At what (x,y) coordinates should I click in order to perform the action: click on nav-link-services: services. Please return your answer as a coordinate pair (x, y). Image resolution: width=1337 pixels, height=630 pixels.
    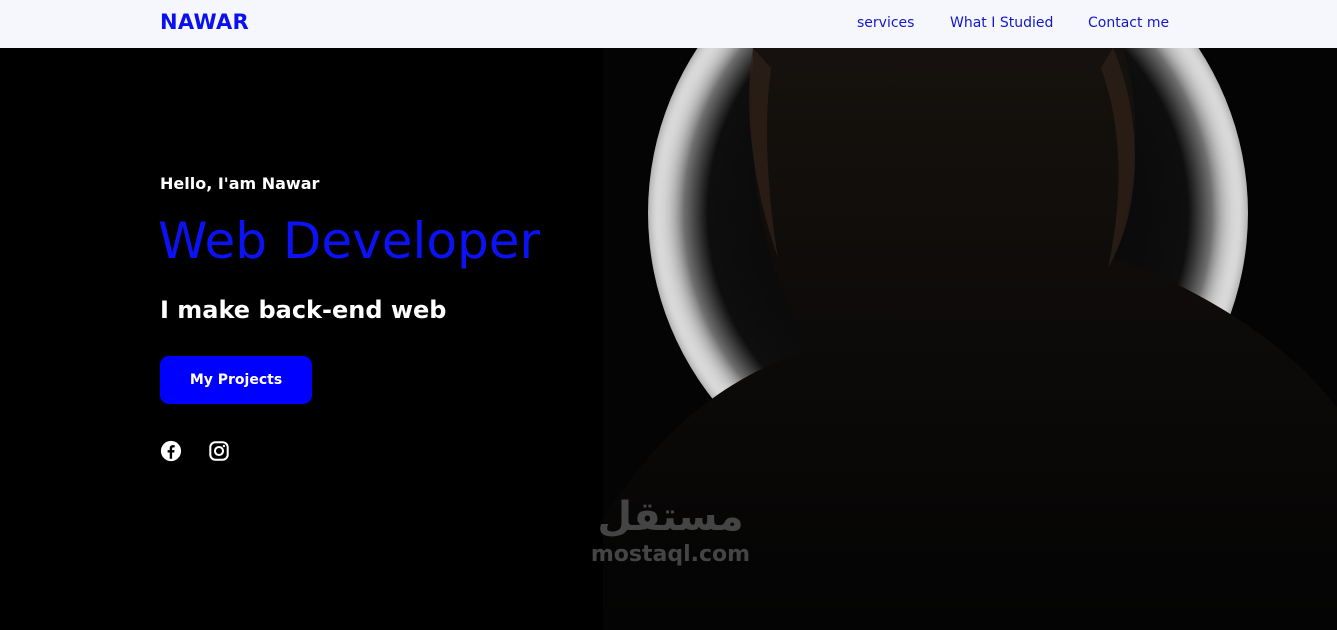
    Looking at the image, I should click on (885, 23).